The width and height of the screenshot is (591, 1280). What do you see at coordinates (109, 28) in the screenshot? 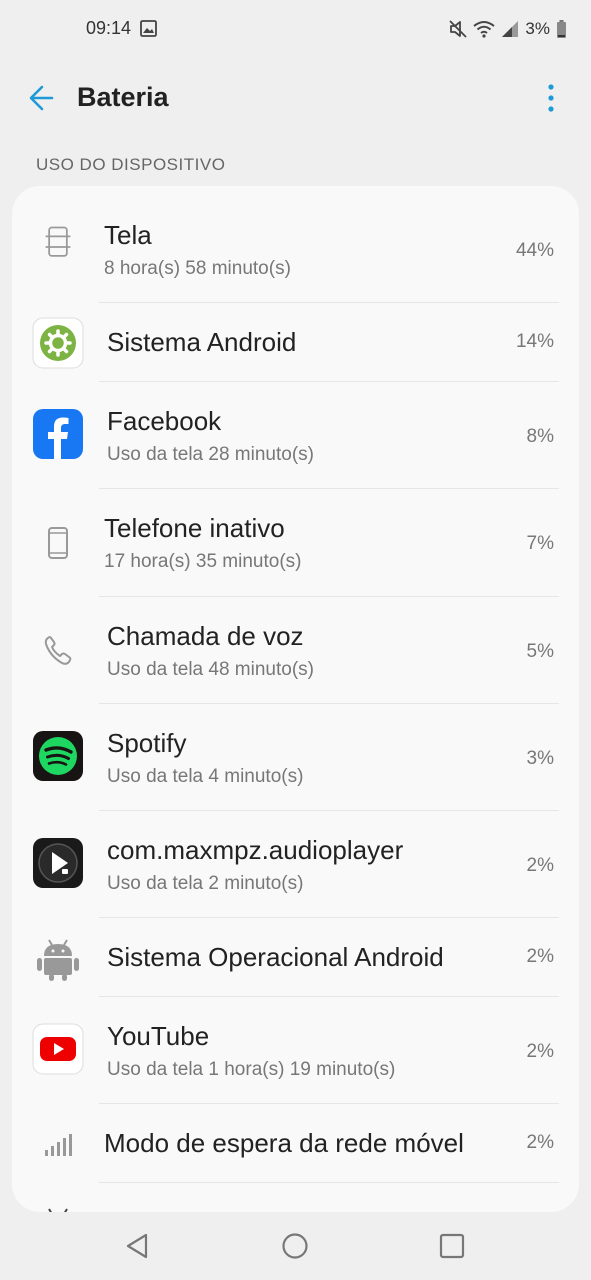
I see `status-time: 09:14` at bounding box center [109, 28].